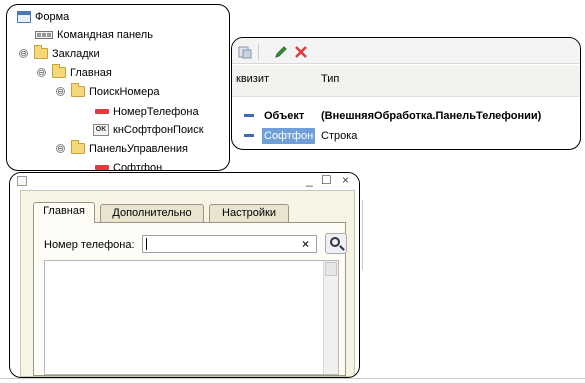 The height and width of the screenshot is (383, 585). I want to click on attribute-type: (ВнешняяОбработка.ПанельТелефонии), so click(431, 116).